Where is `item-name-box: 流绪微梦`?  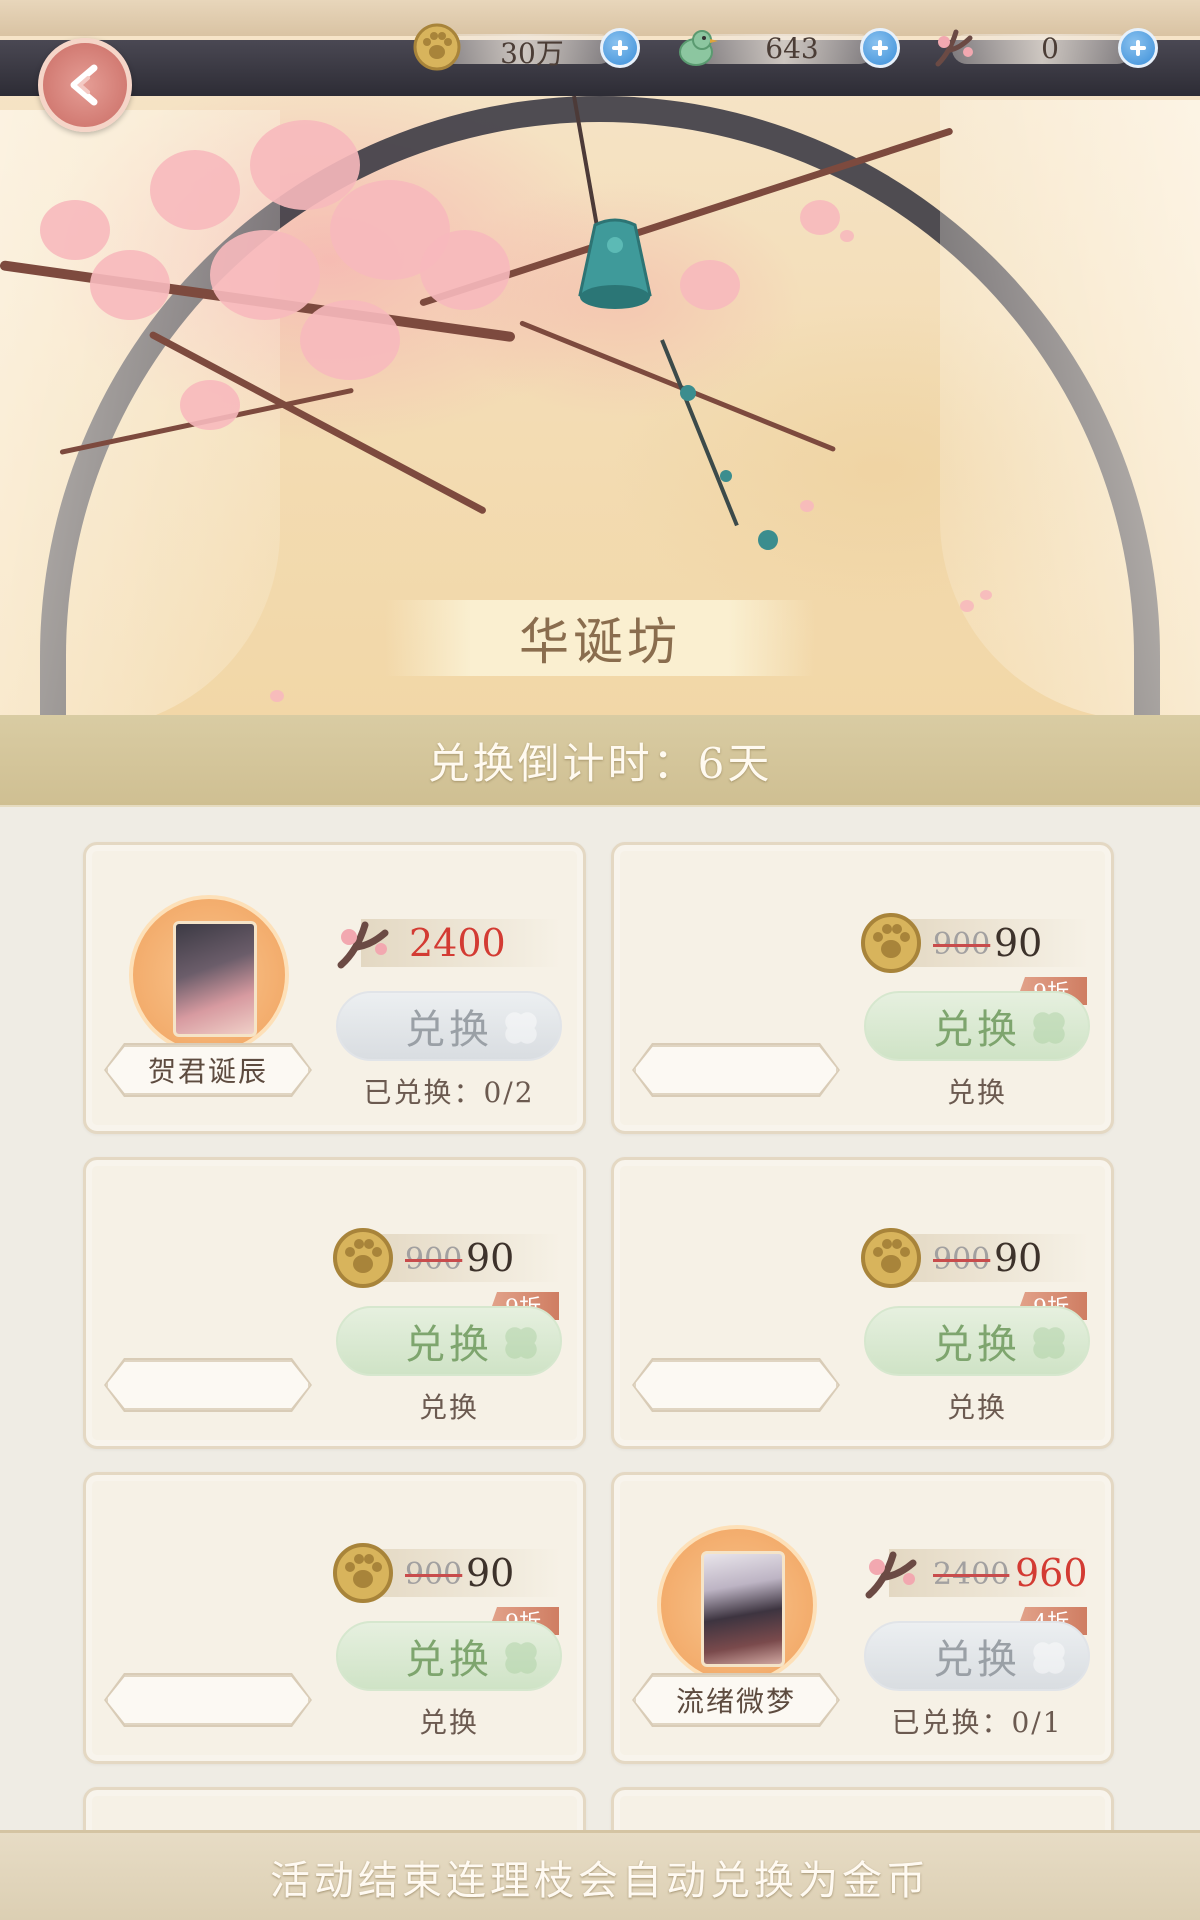
item-name-box: 流绪微梦 is located at coordinates (736, 1700).